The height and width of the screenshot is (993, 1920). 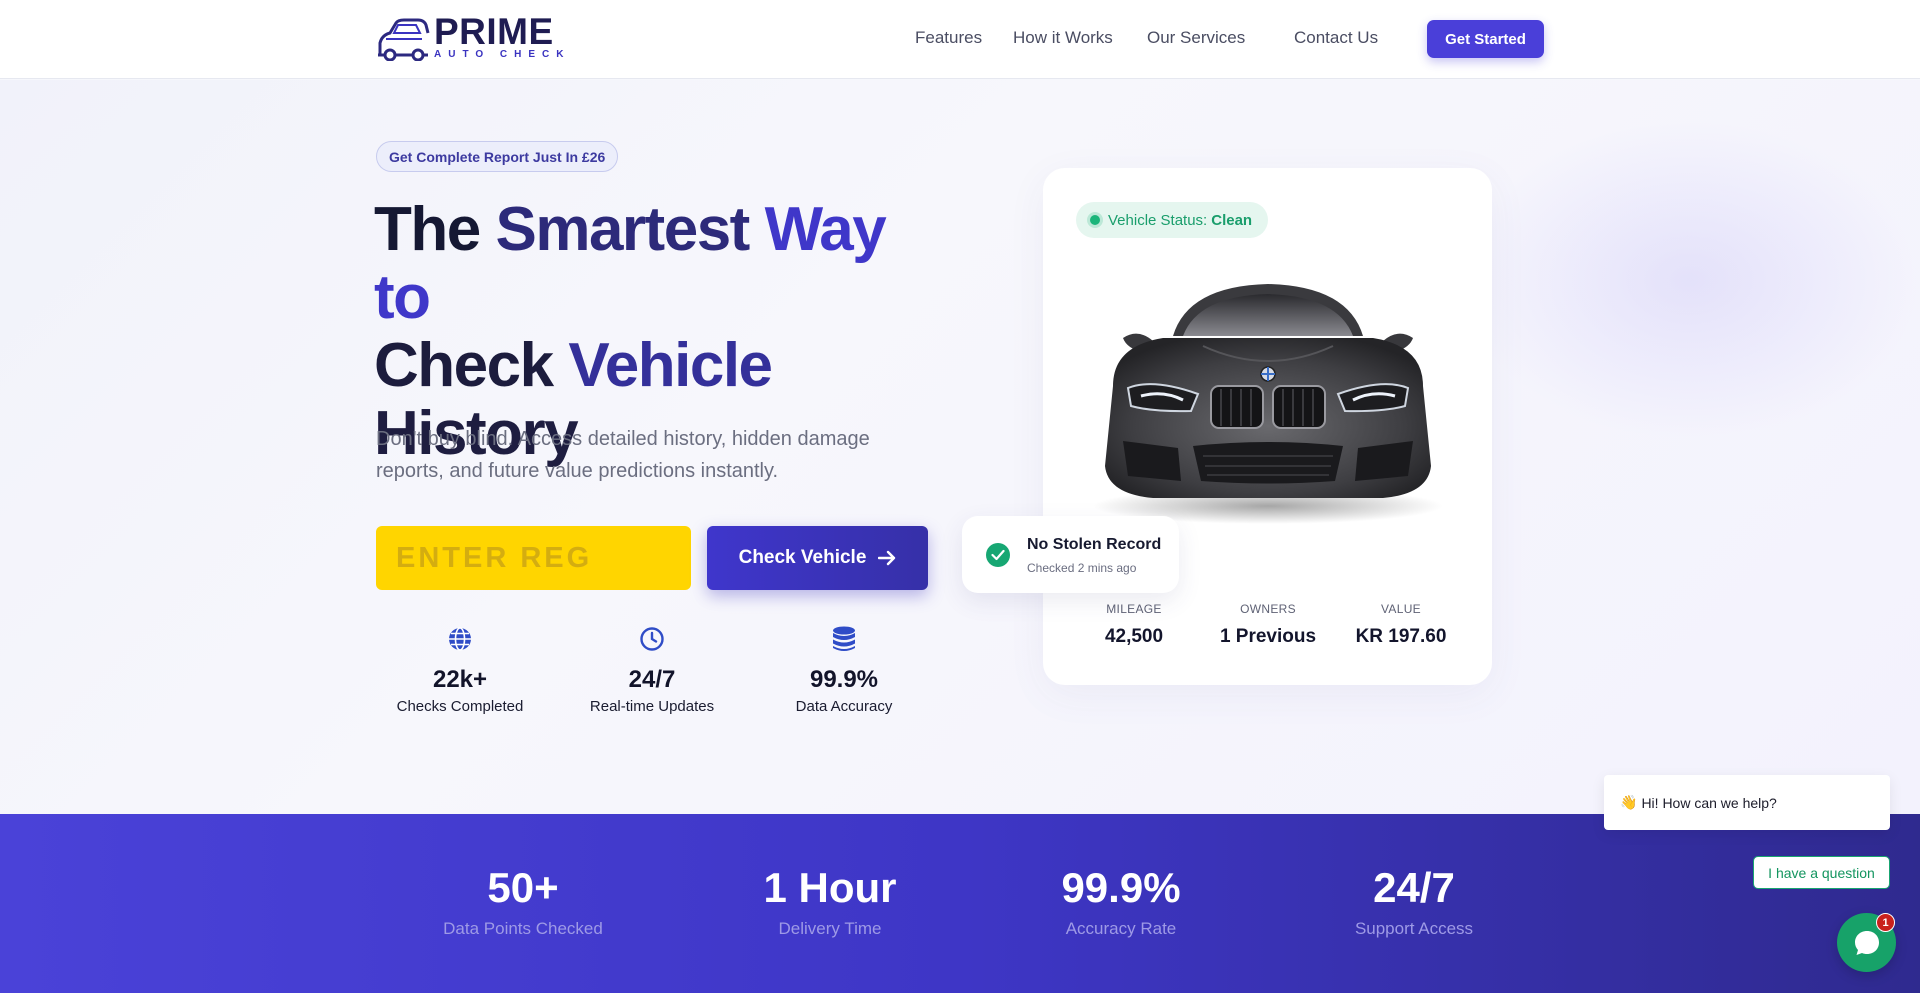 What do you see at coordinates (1414, 901) in the screenshot?
I see `band-stat-support: 24/7 Support Access` at bounding box center [1414, 901].